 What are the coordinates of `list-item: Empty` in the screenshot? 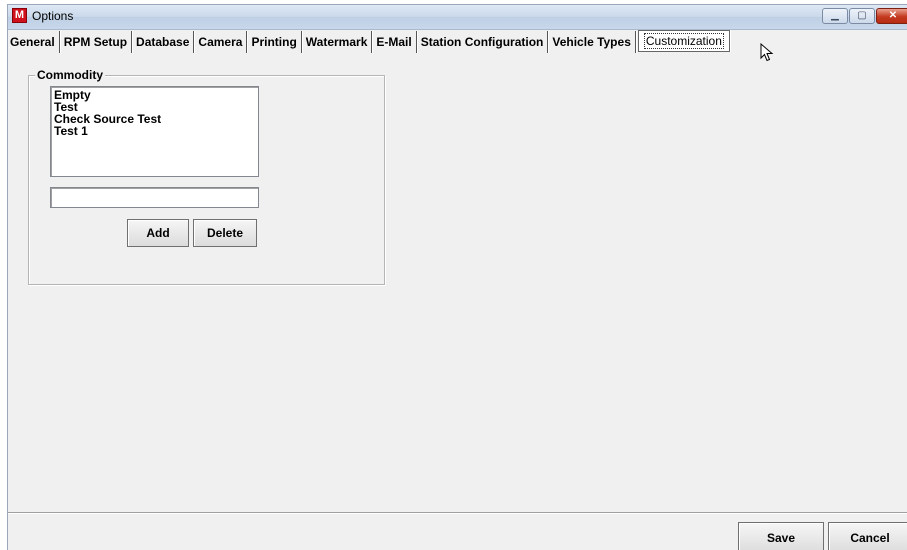 It's located at (156, 95).